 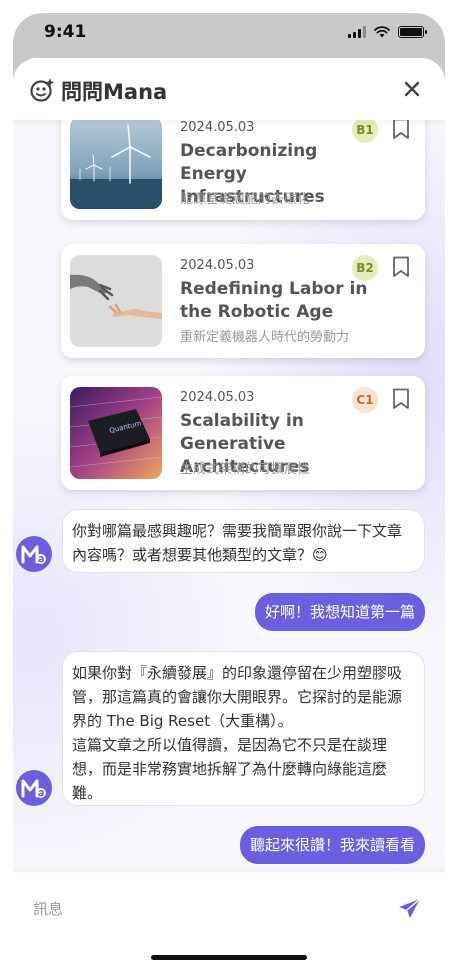 I want to click on close-icon, so click(x=412, y=89).